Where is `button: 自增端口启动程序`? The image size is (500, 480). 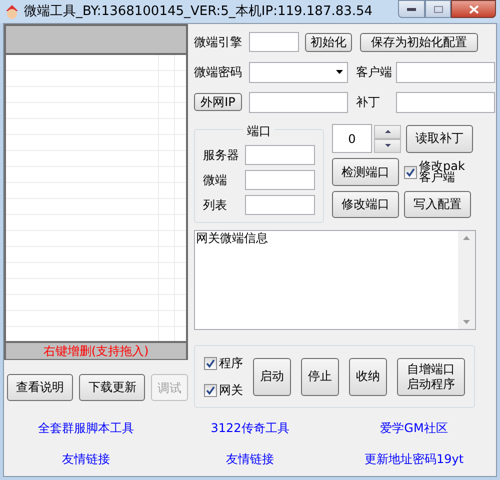
button: 自增端口启动程序 is located at coordinates (431, 377).